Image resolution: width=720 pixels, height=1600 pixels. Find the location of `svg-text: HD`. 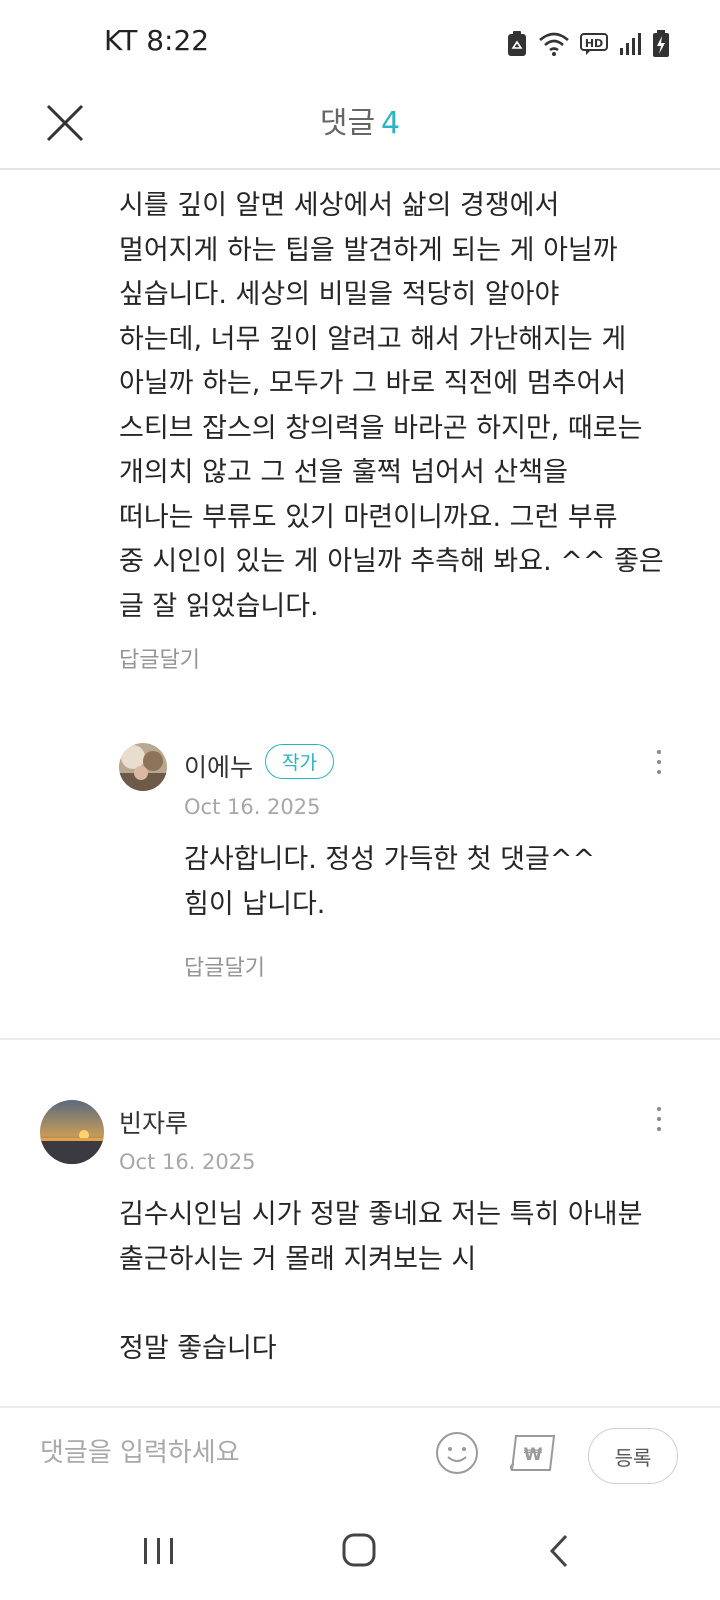

svg-text: HD is located at coordinates (594, 43).